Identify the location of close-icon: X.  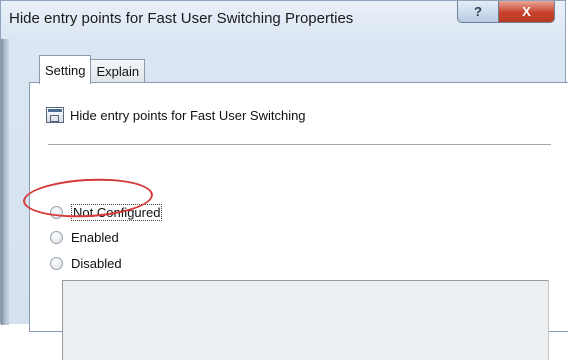
(526, 11).